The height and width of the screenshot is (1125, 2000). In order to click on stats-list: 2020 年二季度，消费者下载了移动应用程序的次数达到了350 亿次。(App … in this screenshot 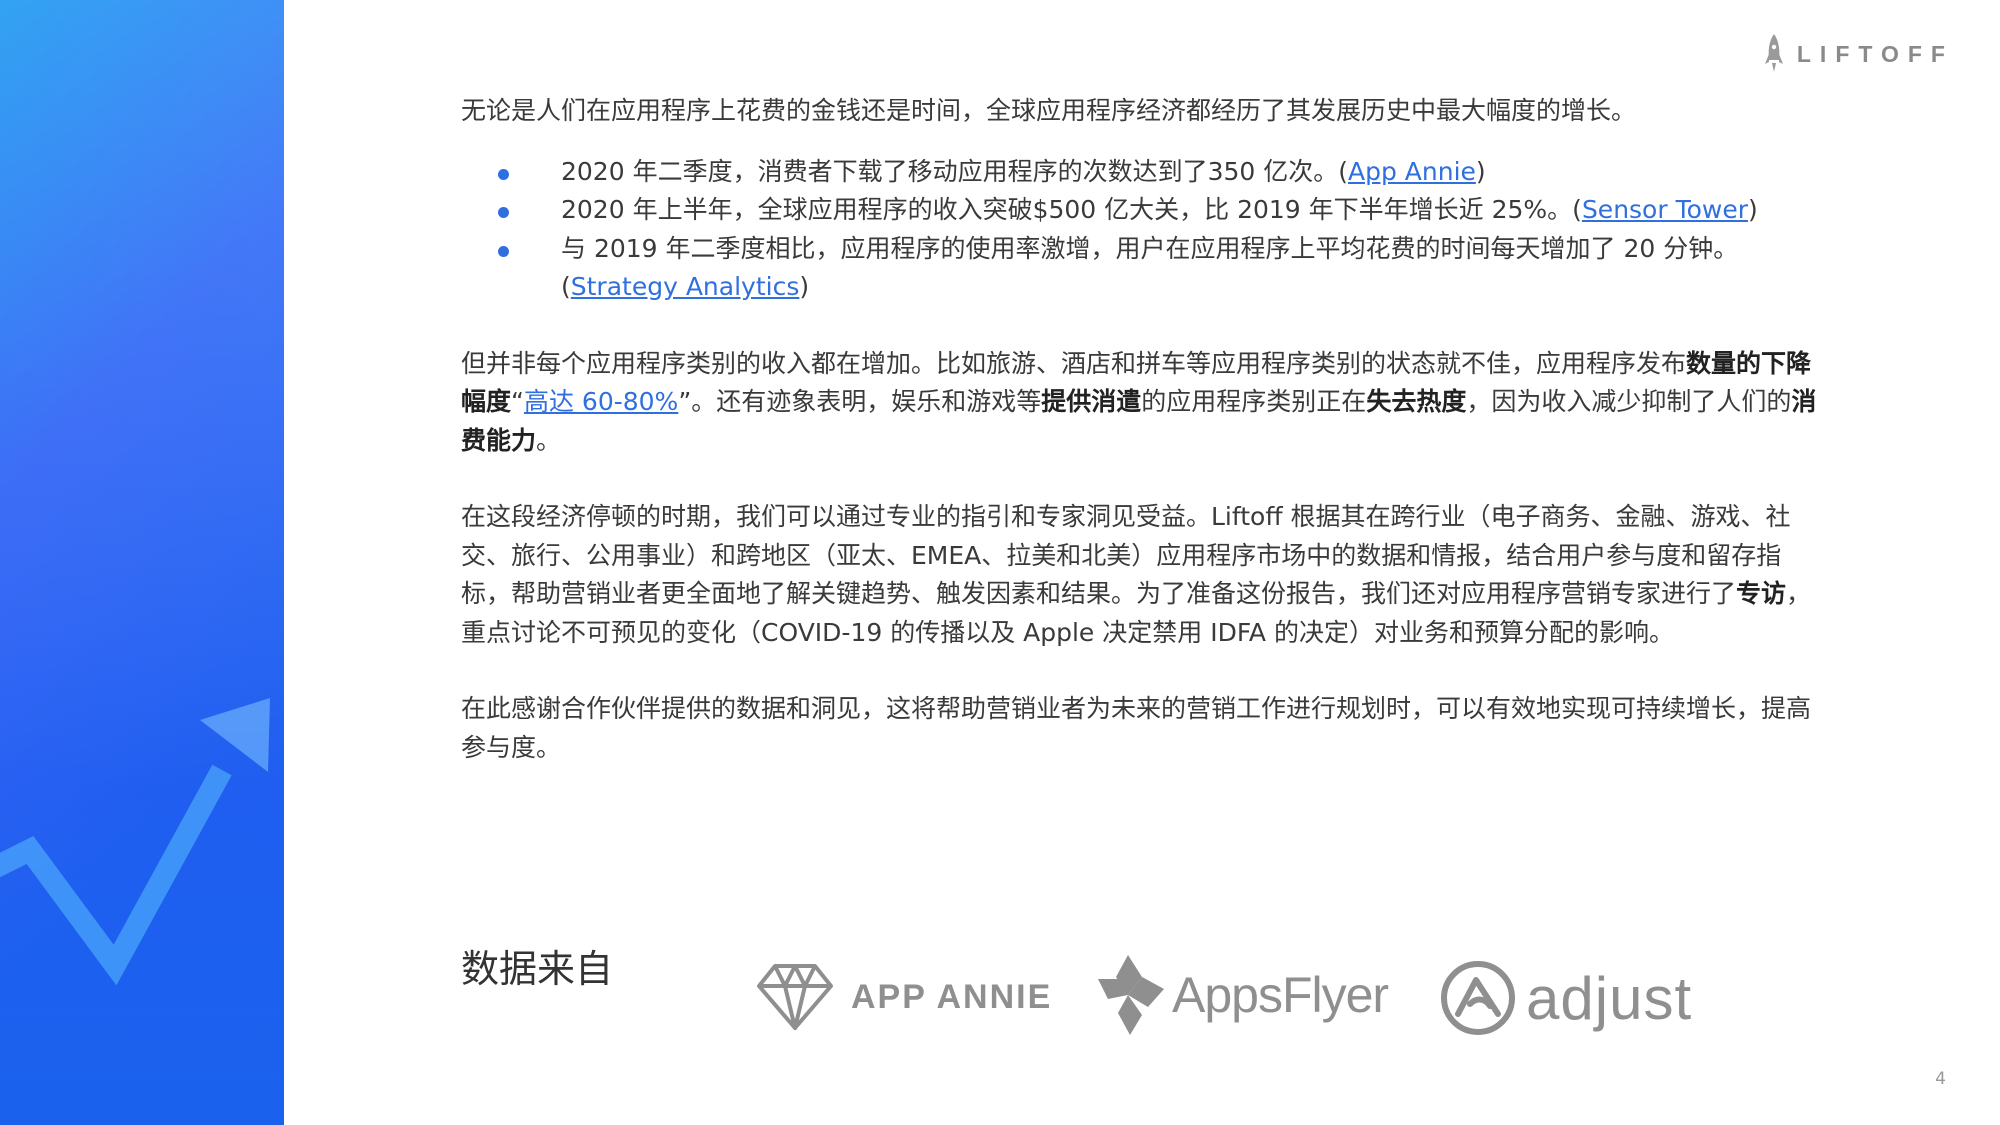, I will do `click(1141, 230)`.